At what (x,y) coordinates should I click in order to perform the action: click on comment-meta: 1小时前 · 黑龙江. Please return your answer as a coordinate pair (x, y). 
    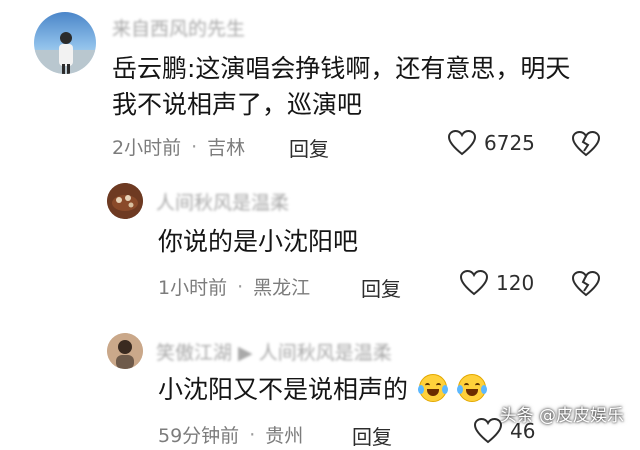
    Looking at the image, I should click on (234, 286).